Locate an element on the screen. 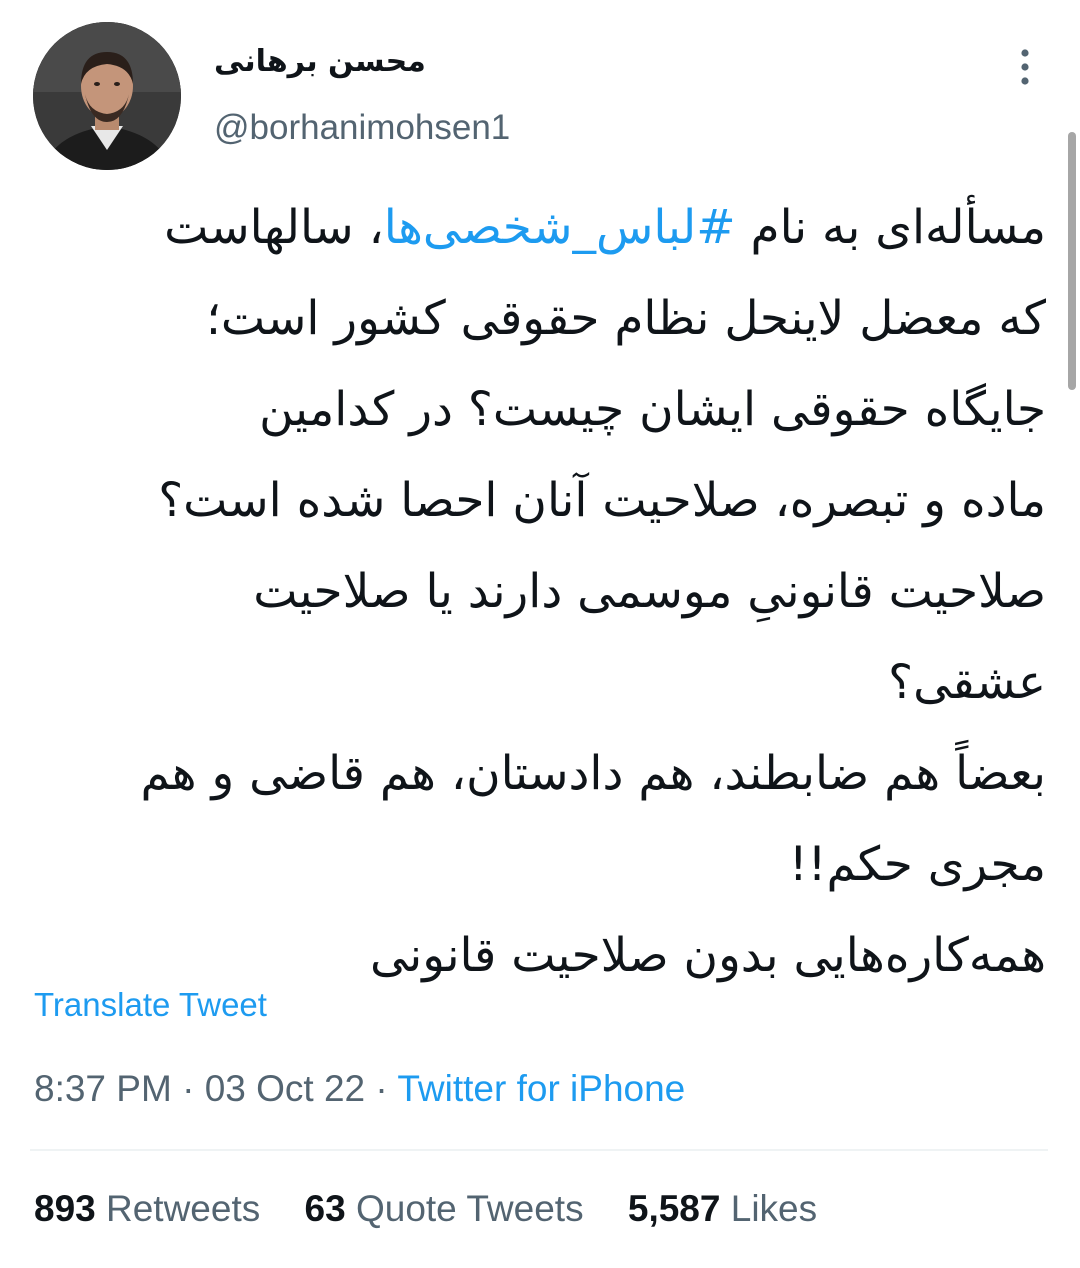 This screenshot has height=1268, width=1080. tweet-line: ماده و تبصره، صلاحیت آنان احصا شده است؟ is located at coordinates (602, 500).